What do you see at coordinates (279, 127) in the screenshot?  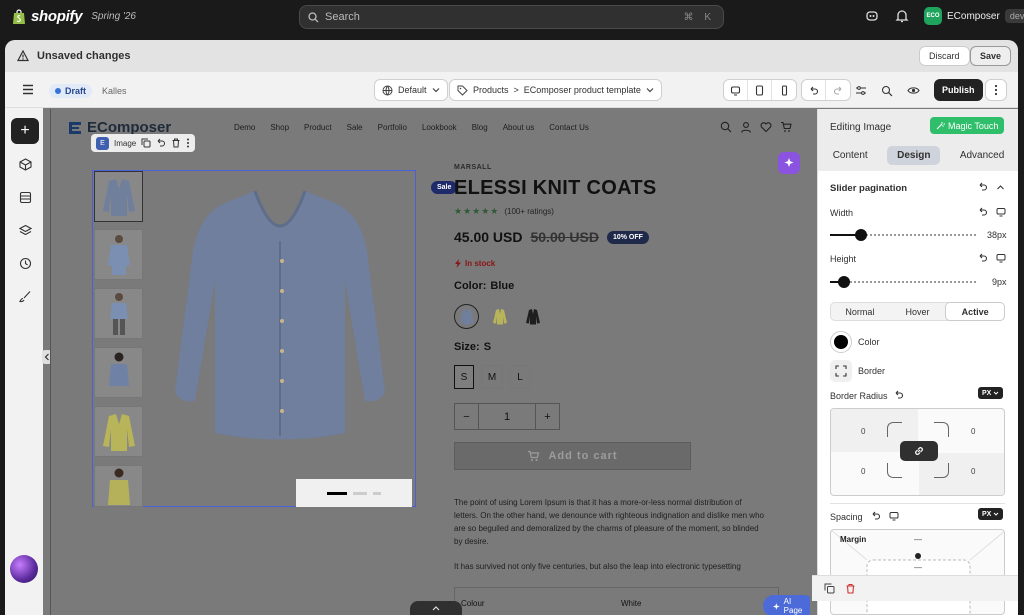 I see `nav-item: Shop` at bounding box center [279, 127].